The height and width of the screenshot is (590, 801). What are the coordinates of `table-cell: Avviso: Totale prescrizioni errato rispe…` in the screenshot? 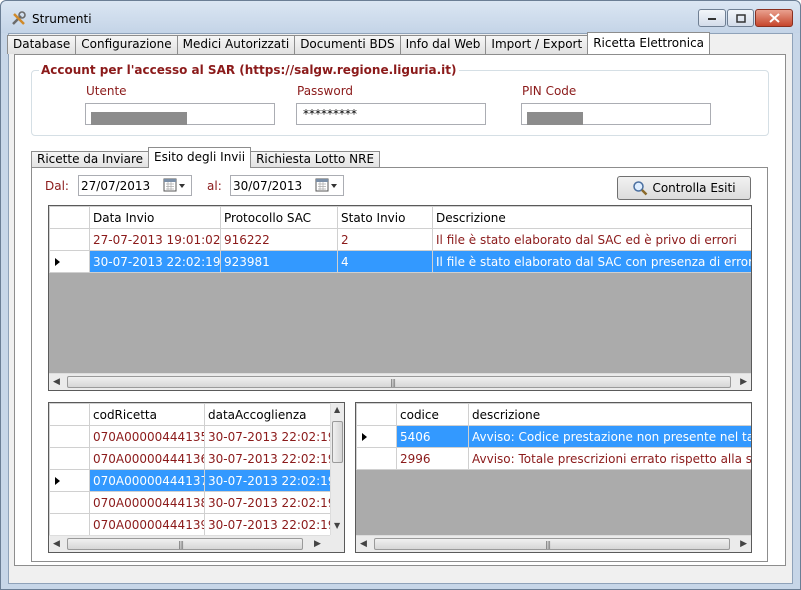 It's located at (609, 458).